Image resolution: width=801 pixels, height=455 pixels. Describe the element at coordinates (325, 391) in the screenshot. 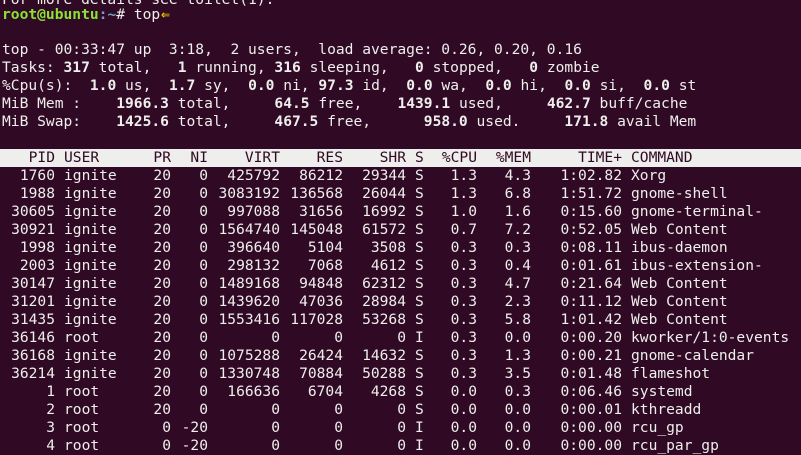

I see `cell-res: 6704` at that location.